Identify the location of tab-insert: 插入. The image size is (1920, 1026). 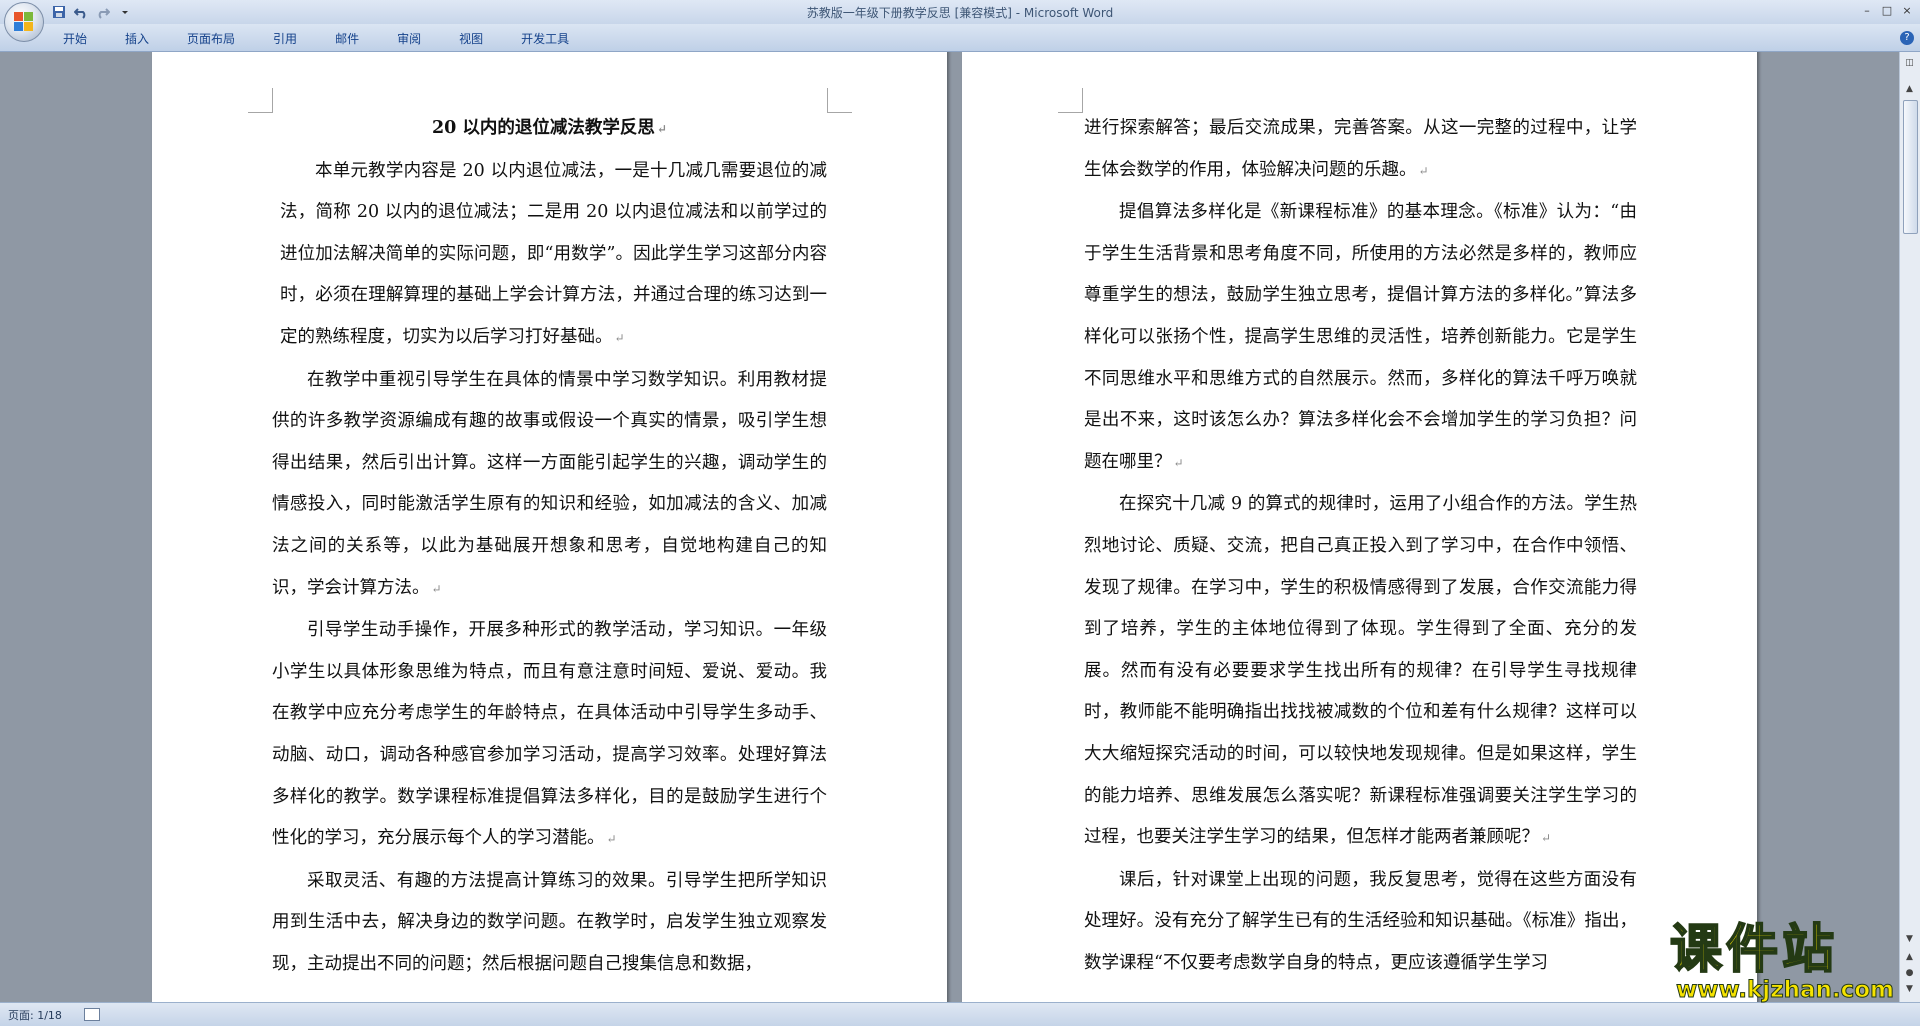
(137, 38).